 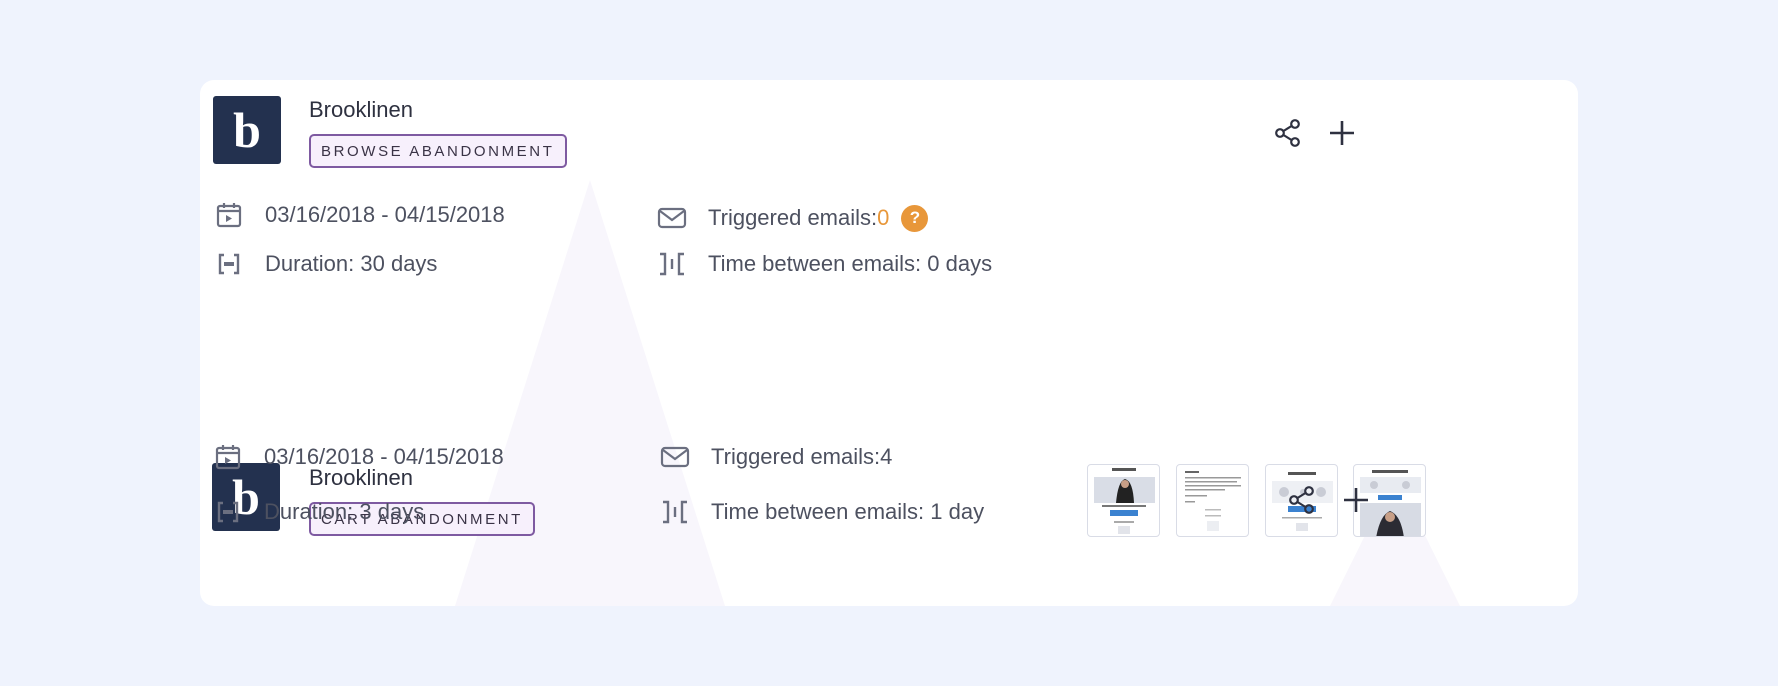 What do you see at coordinates (351, 263) in the screenshot?
I see `duration-text: Duration: 30 days` at bounding box center [351, 263].